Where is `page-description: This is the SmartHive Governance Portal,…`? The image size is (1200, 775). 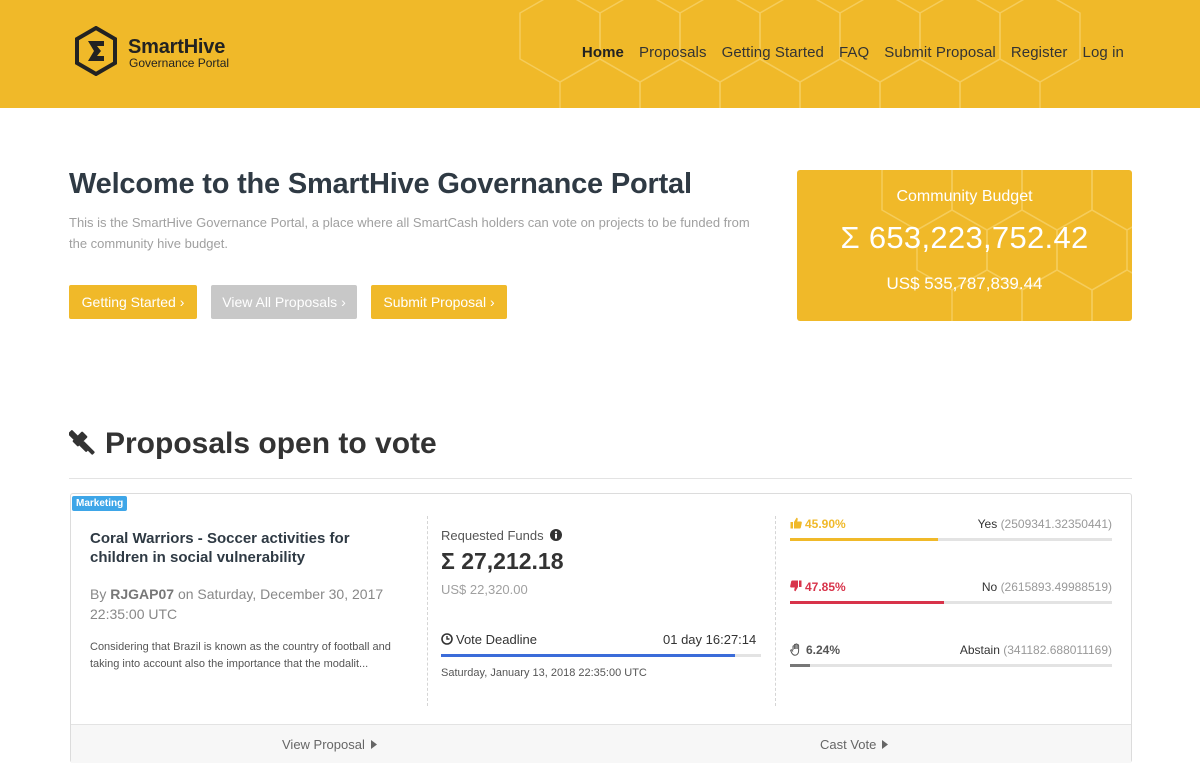
page-description: This is the SmartHive Governance Portal,… is located at coordinates (409, 233).